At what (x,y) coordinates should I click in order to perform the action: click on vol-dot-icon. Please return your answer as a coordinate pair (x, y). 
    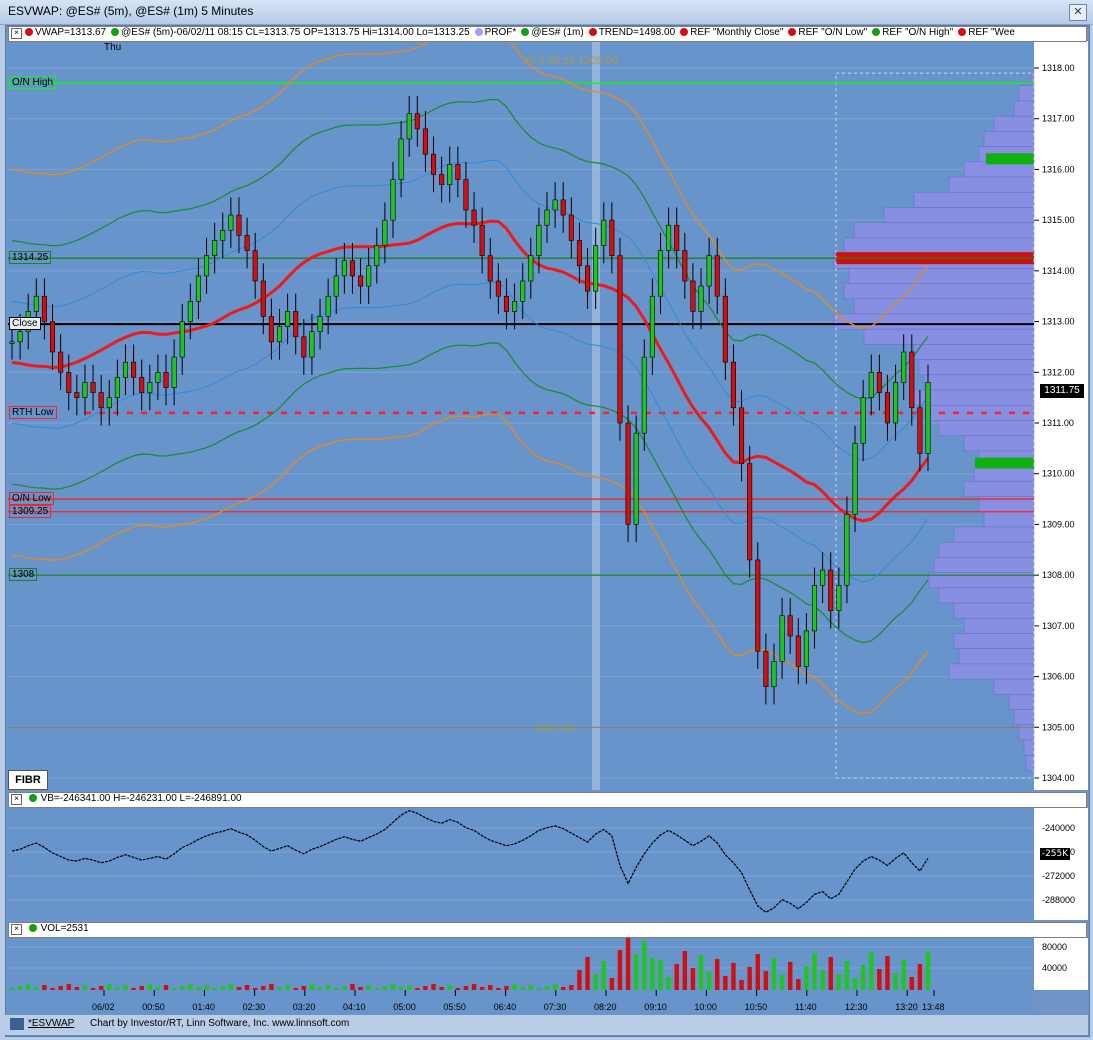
    Looking at the image, I should click on (32, 928).